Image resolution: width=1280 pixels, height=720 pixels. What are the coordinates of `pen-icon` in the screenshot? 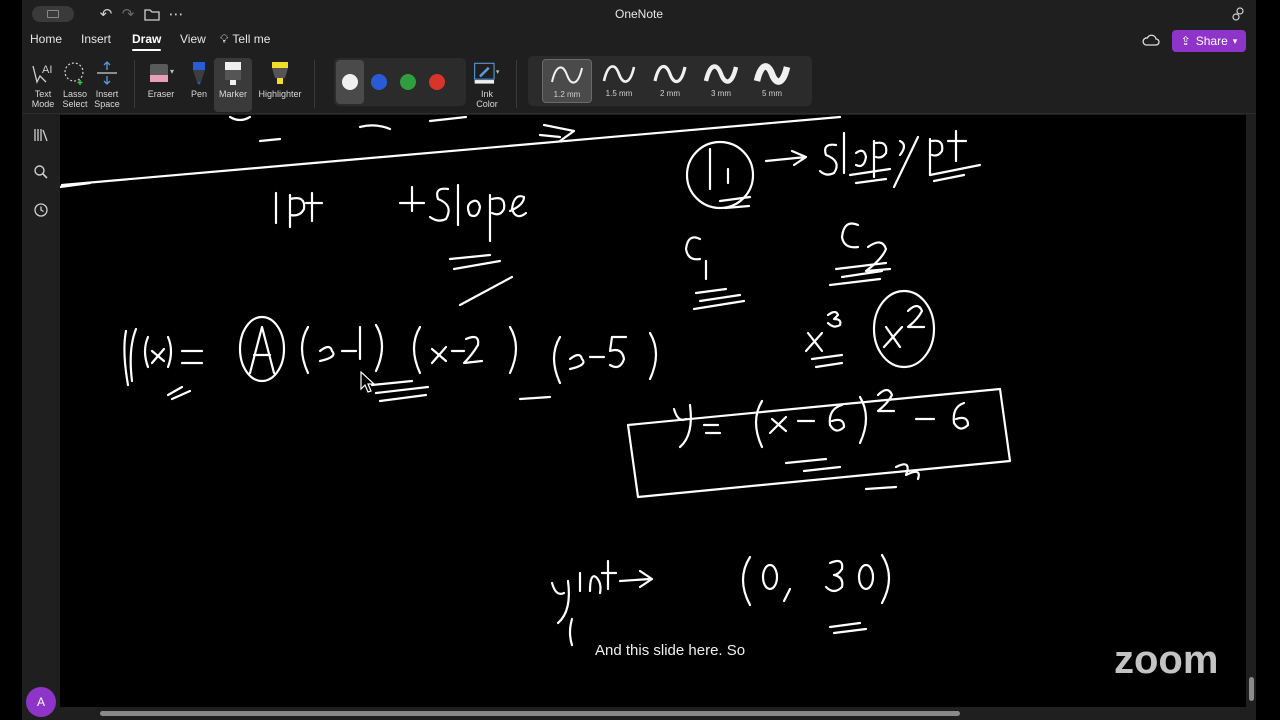 It's located at (199, 73).